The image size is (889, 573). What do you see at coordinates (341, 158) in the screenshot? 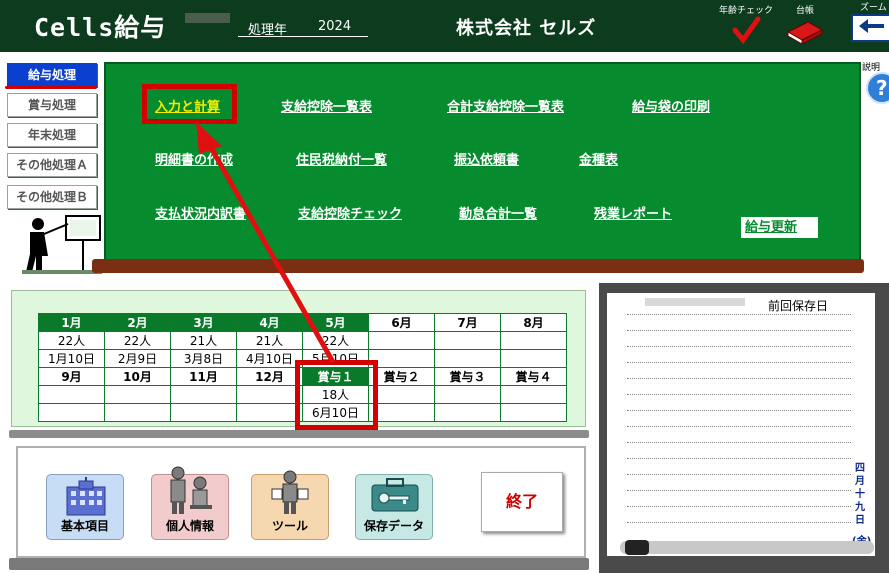
I see `menu-resident-tax-list: 住民税納付一覧` at bounding box center [341, 158].